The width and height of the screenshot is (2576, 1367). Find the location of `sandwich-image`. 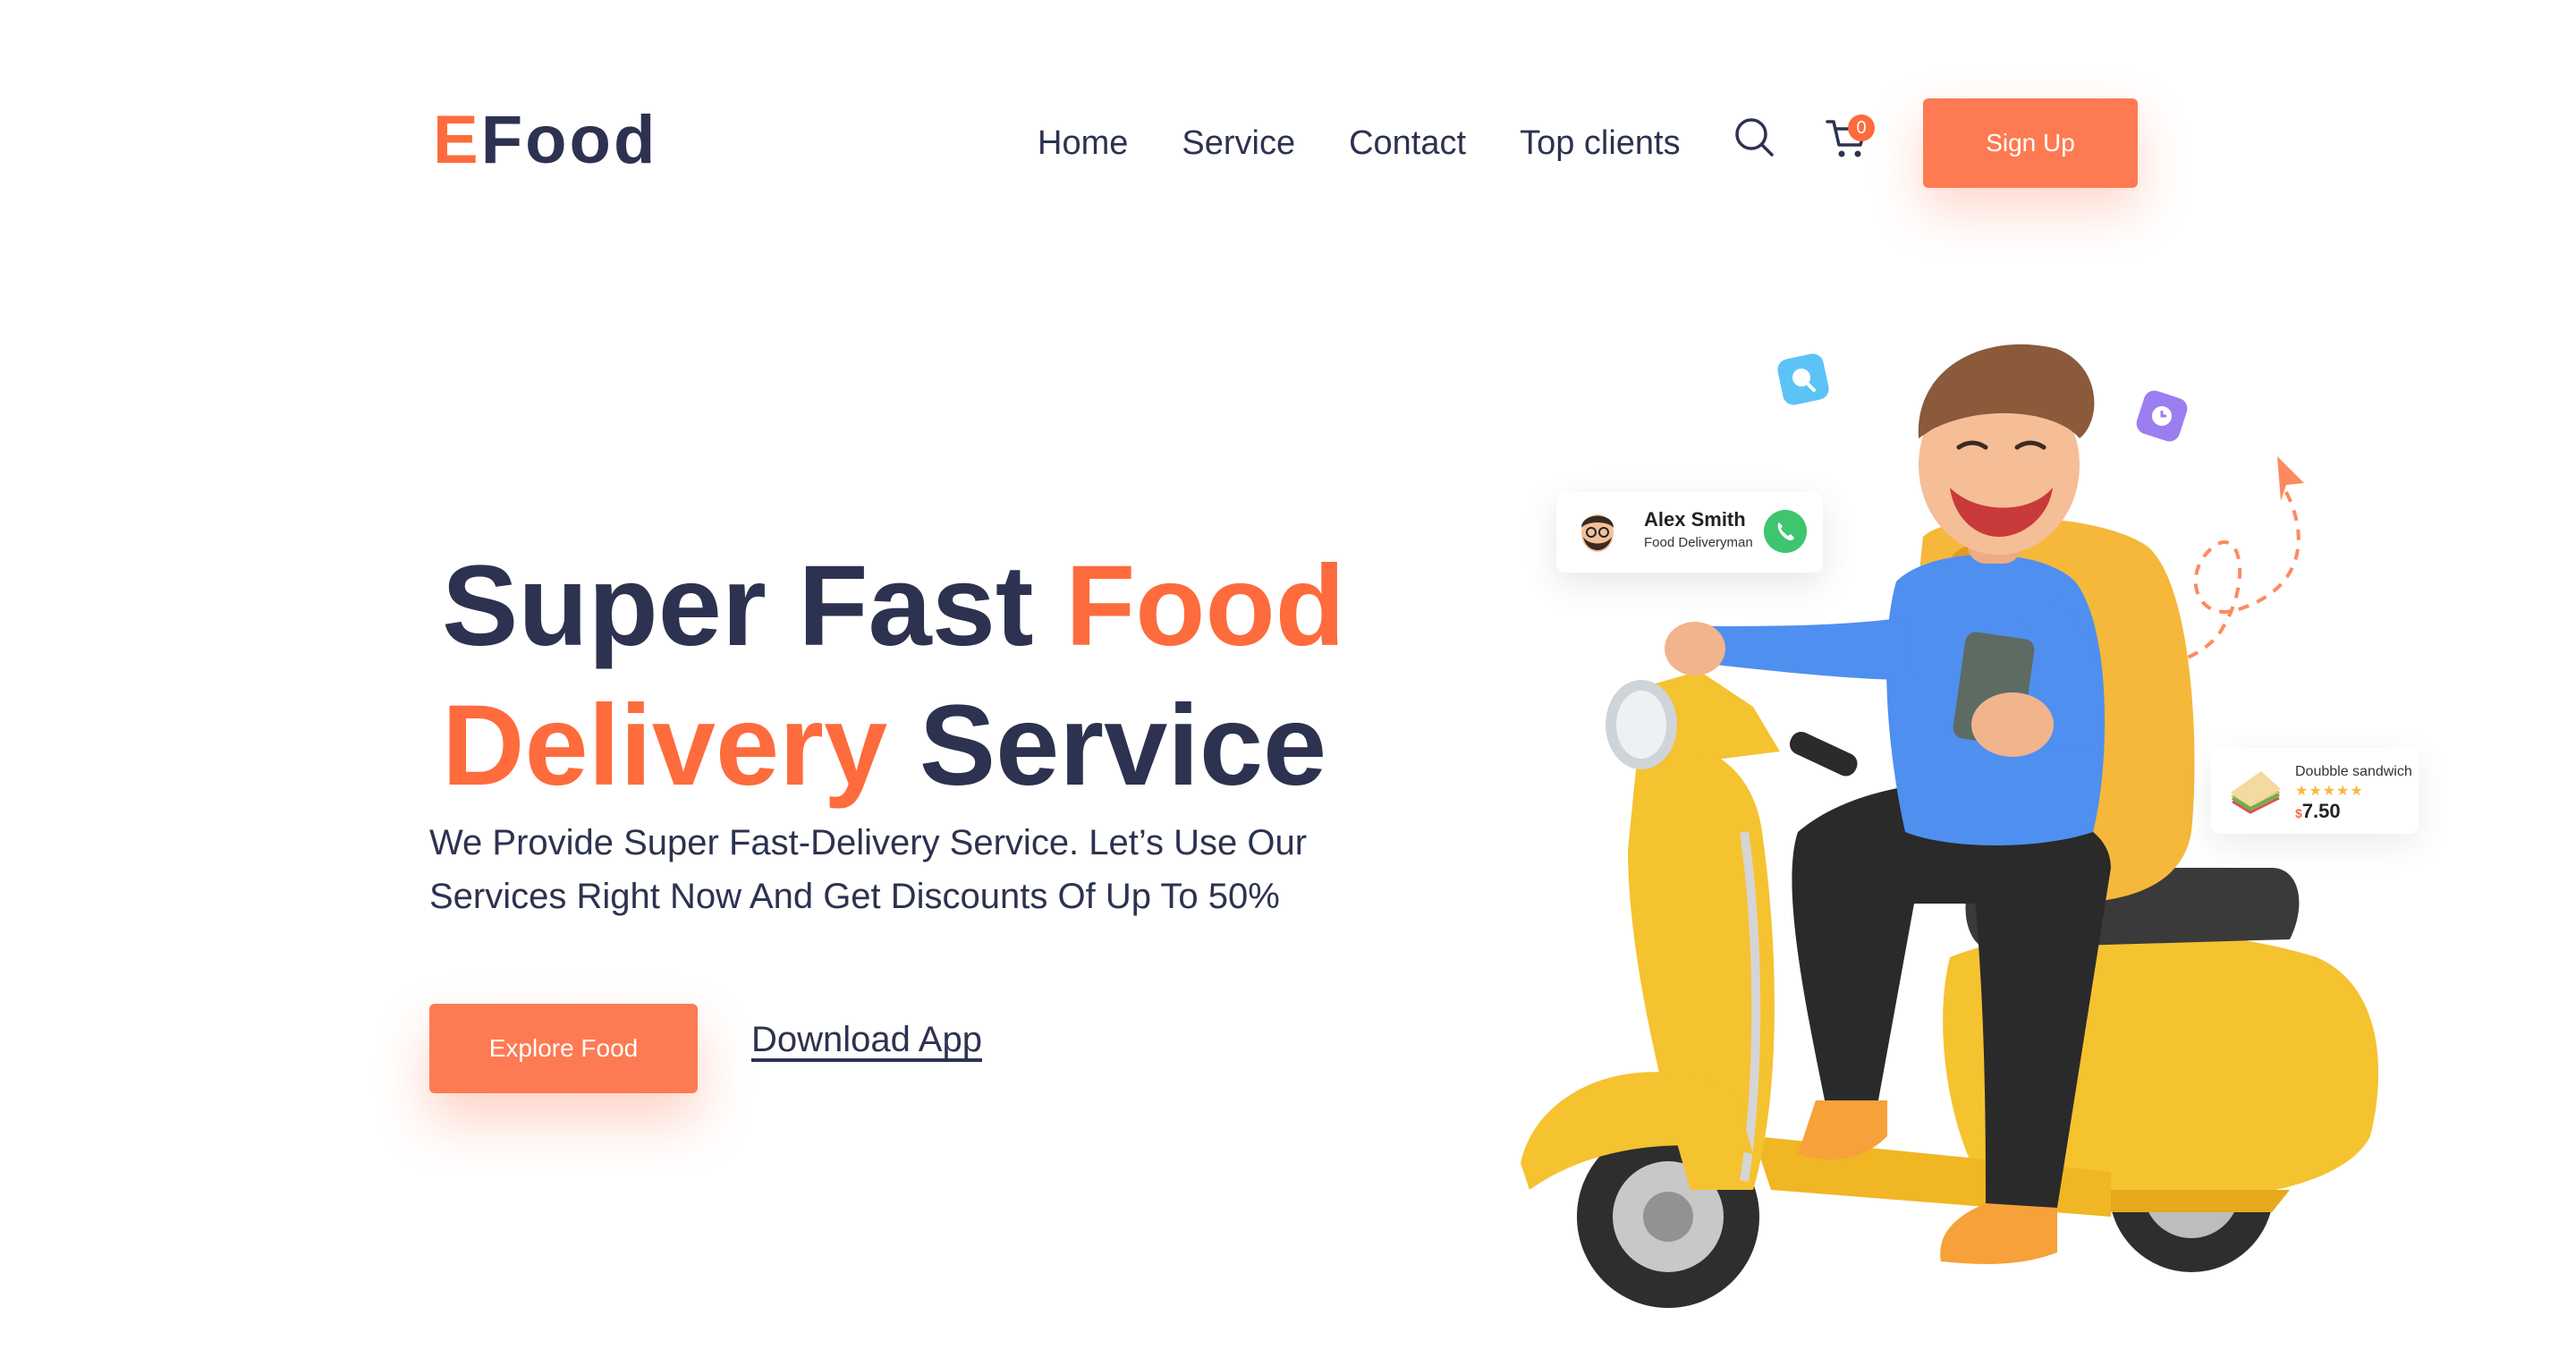

sandwich-image is located at coordinates (2256, 792).